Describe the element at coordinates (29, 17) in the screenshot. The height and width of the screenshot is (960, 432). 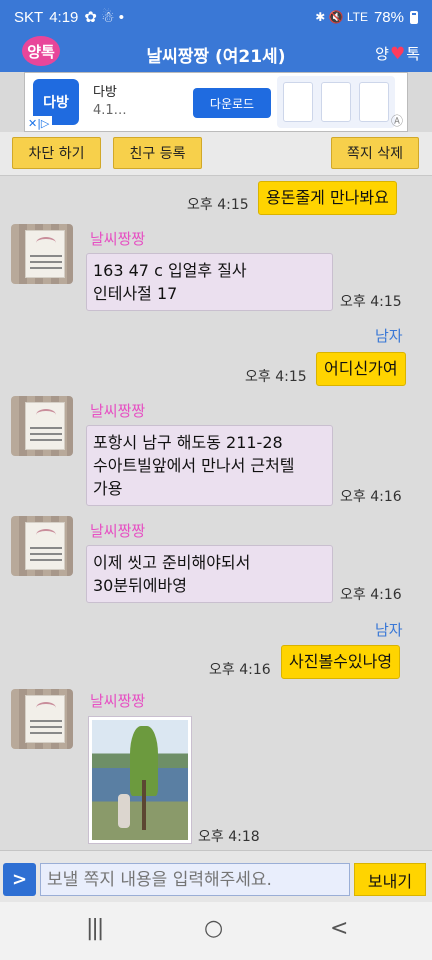
I see `carrier-label: SKT` at that location.